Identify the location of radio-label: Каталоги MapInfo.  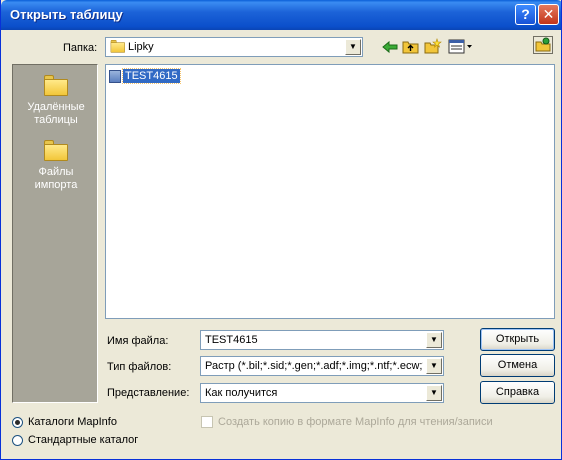
(72, 422).